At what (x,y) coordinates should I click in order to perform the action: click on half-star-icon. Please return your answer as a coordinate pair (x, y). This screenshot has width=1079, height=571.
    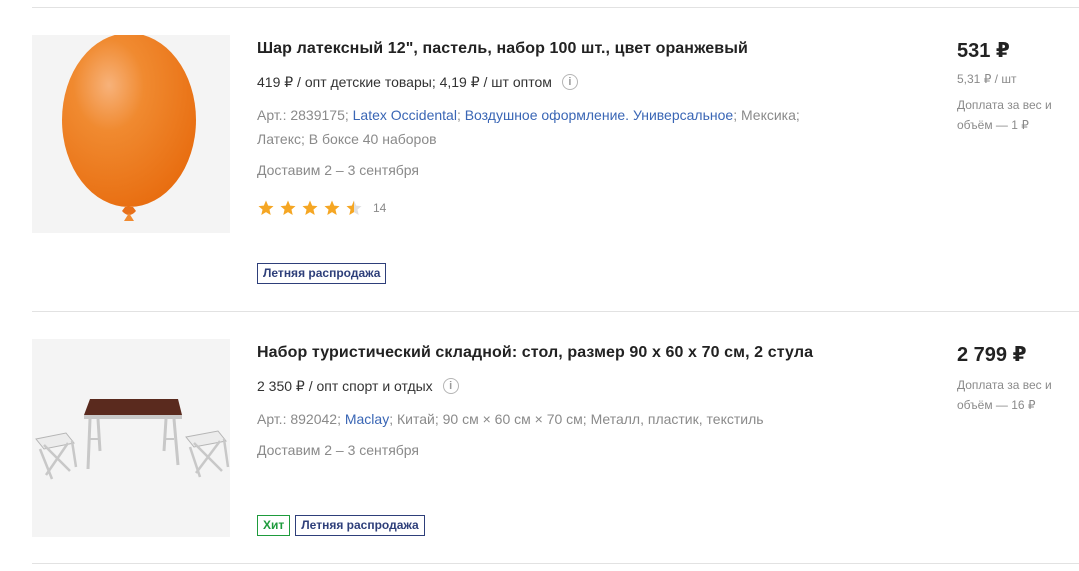
    Looking at the image, I should click on (354, 207).